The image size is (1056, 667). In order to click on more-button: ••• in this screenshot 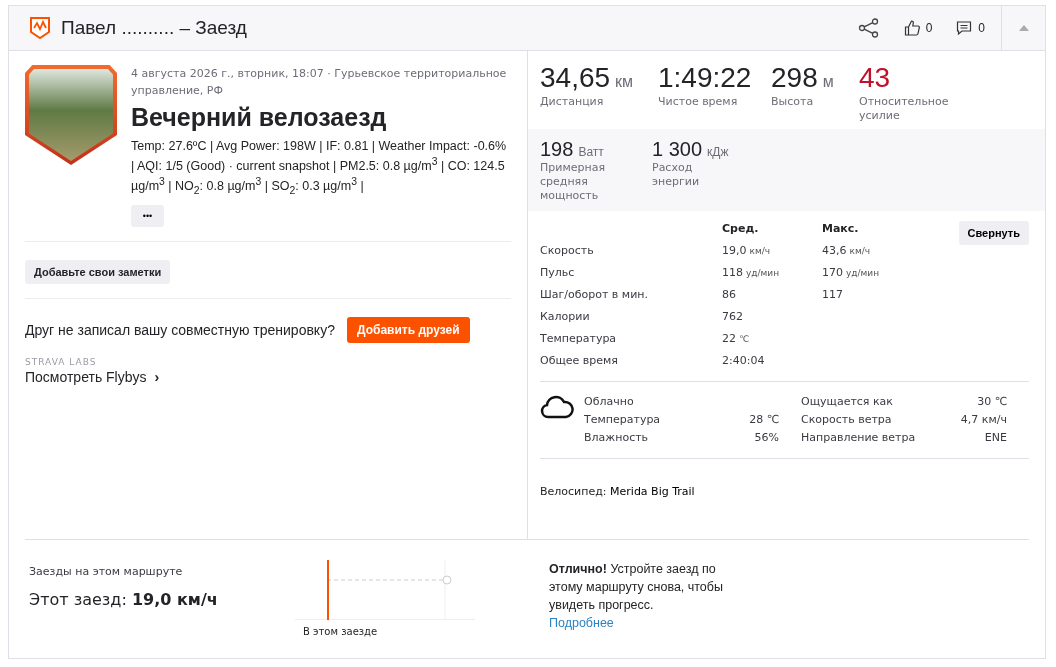, I will do `click(147, 215)`.